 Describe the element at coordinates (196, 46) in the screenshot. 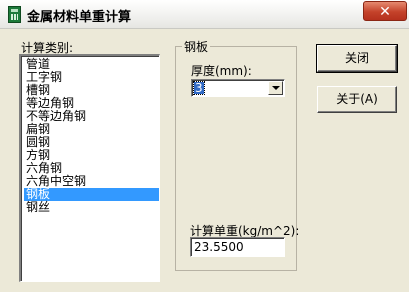

I see `groupbox-title: 钢板` at that location.